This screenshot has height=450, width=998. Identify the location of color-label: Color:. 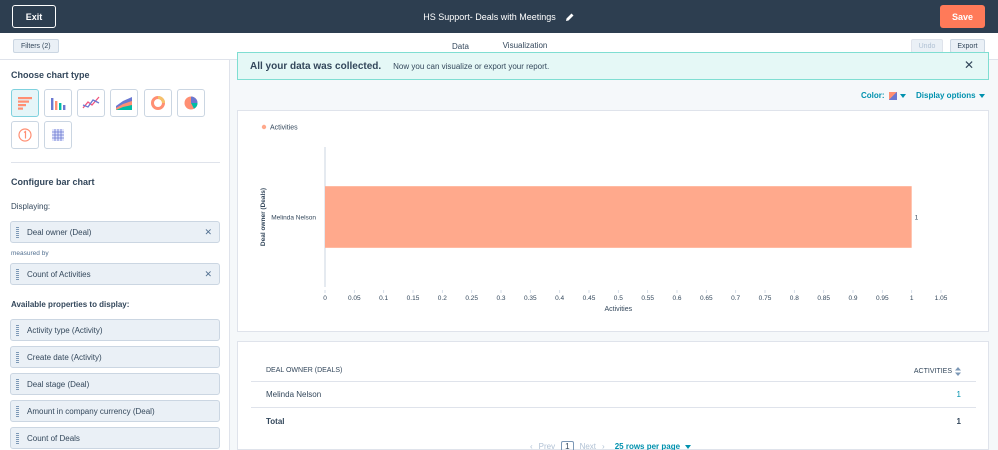
(873, 95).